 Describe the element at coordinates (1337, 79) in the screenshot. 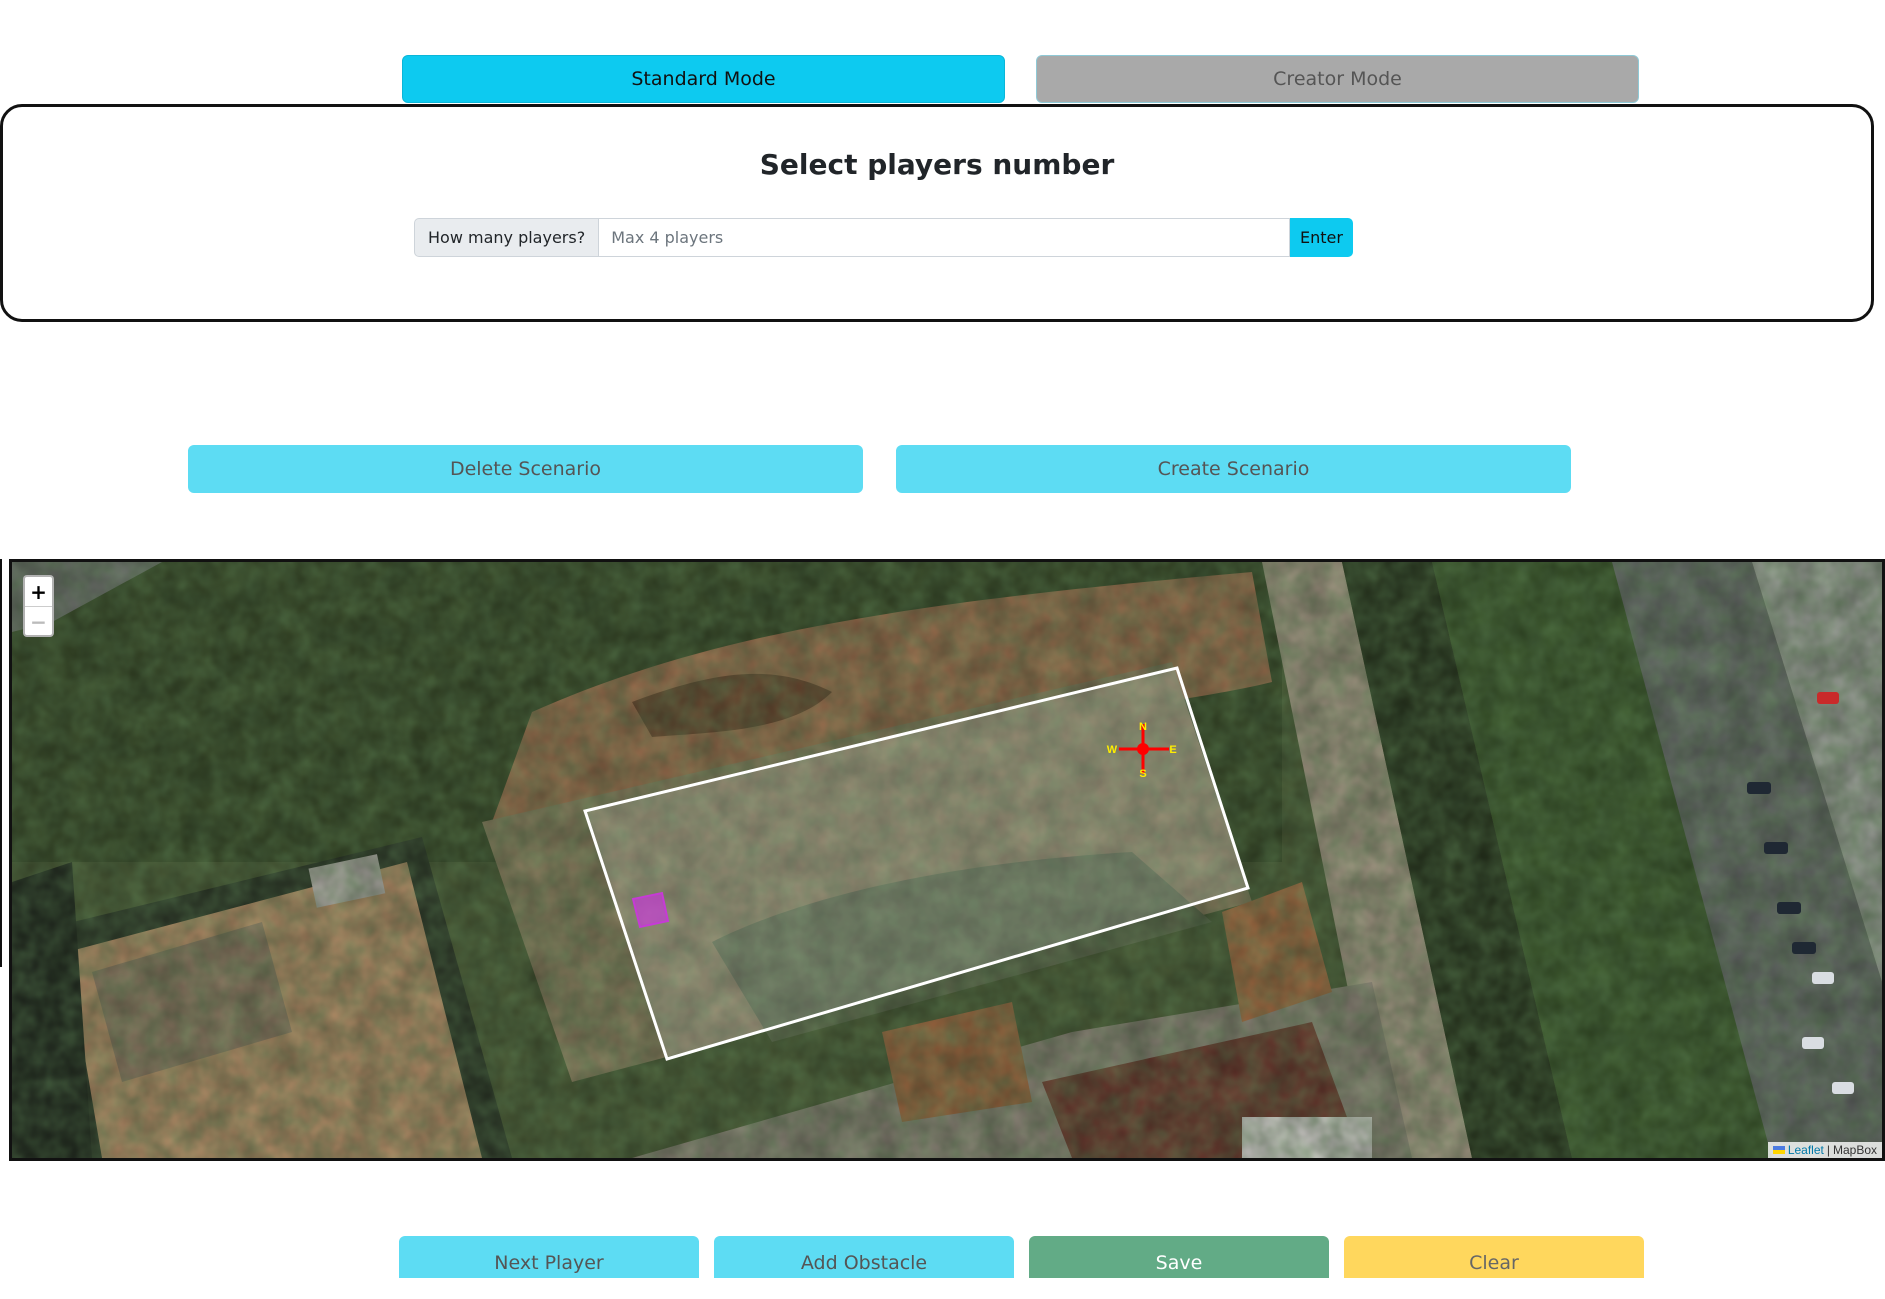

I see `creator-mode-button: Creator Mode` at that location.